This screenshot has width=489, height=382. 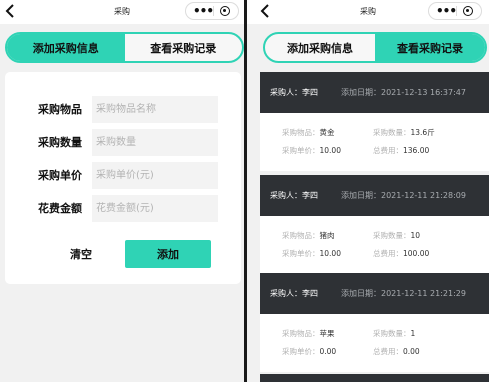 I want to click on item-field: 采购物品：苹果, so click(x=308, y=333).